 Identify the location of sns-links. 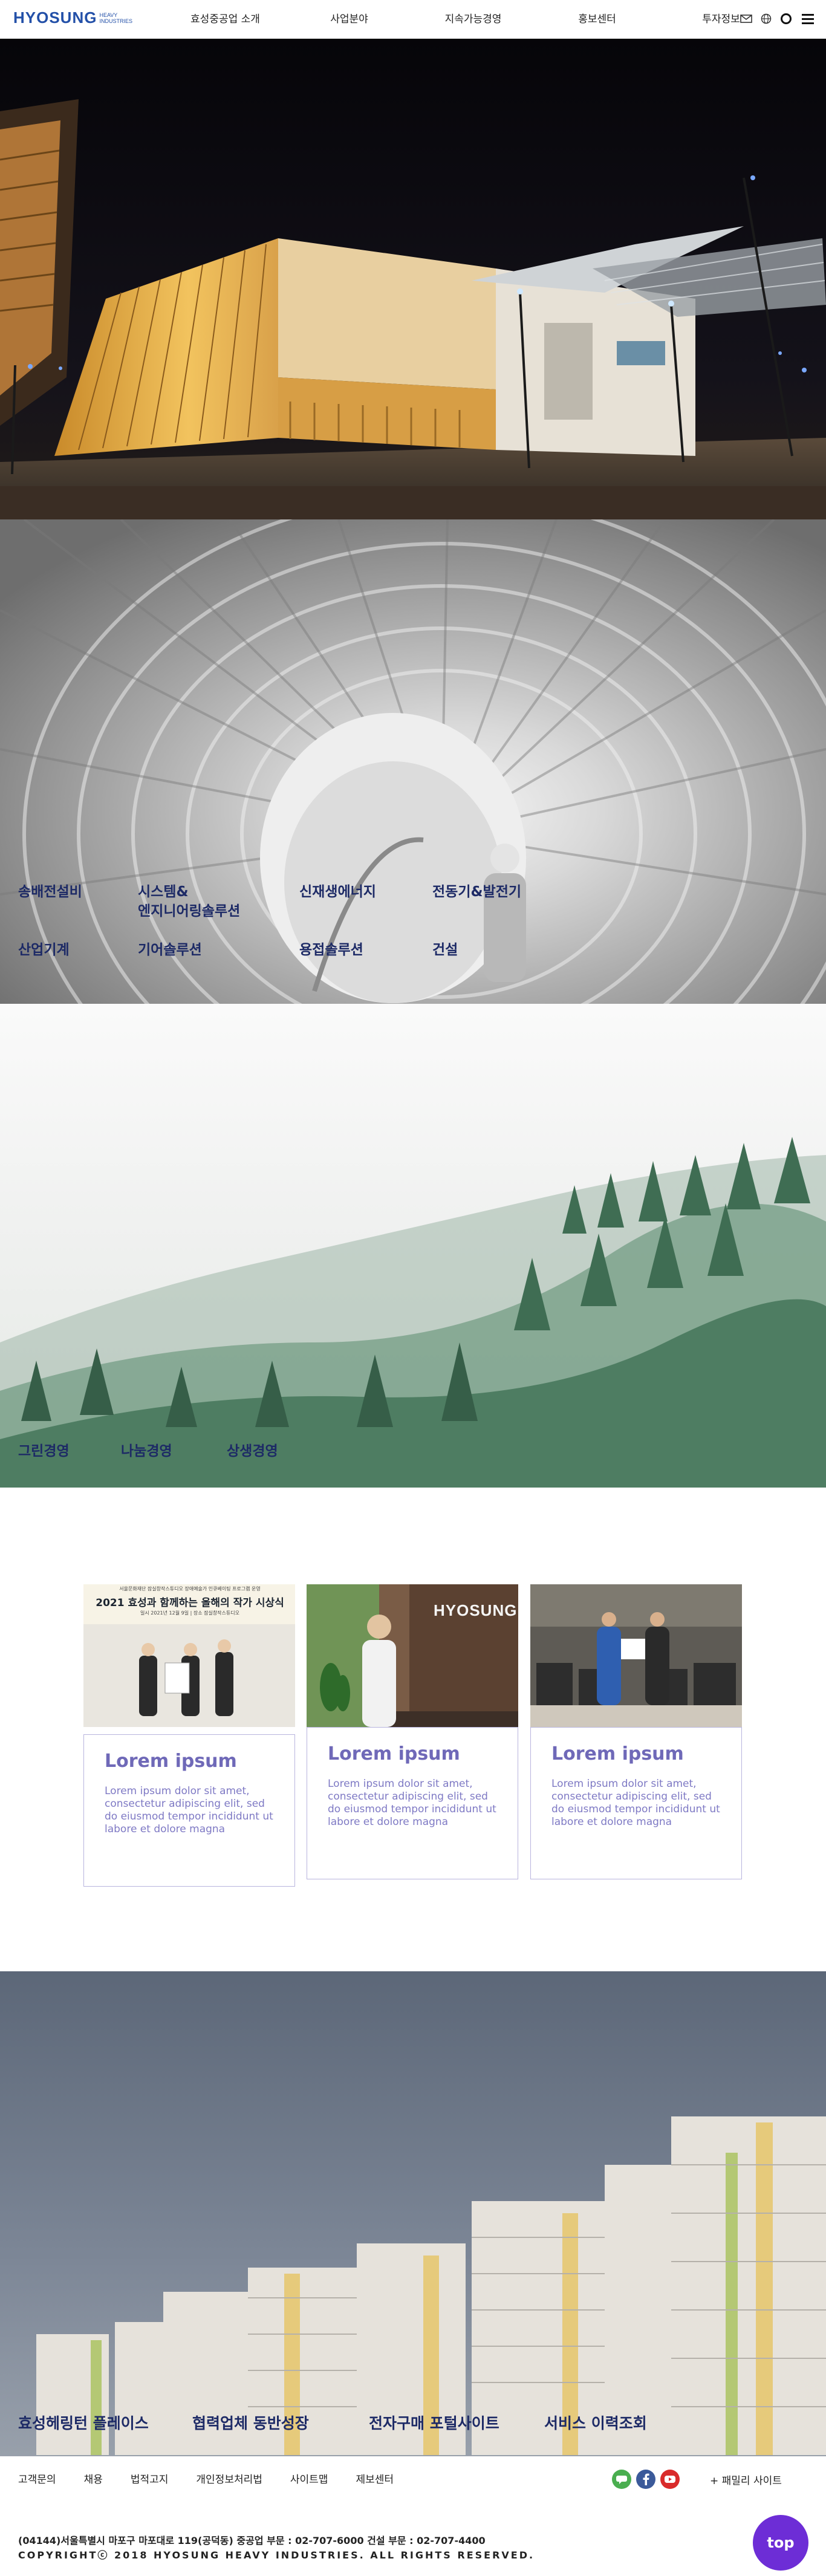
(646, 2479).